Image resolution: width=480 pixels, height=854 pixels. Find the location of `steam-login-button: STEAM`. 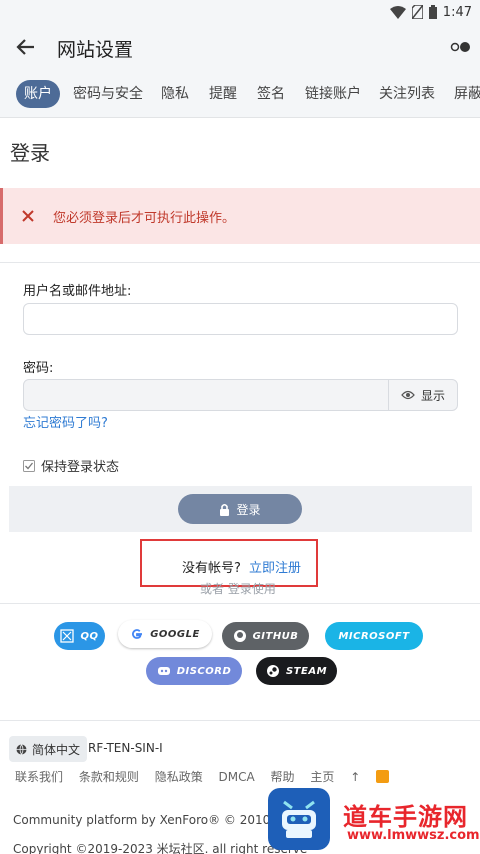

steam-login-button: STEAM is located at coordinates (296, 671).